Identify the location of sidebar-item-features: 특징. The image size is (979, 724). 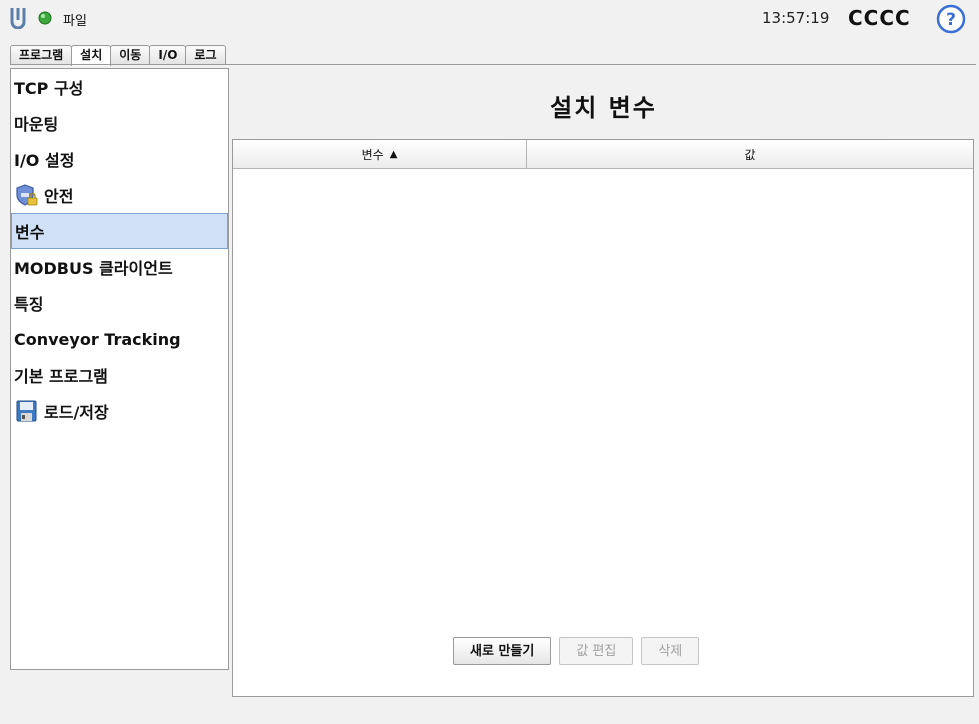
(119, 303).